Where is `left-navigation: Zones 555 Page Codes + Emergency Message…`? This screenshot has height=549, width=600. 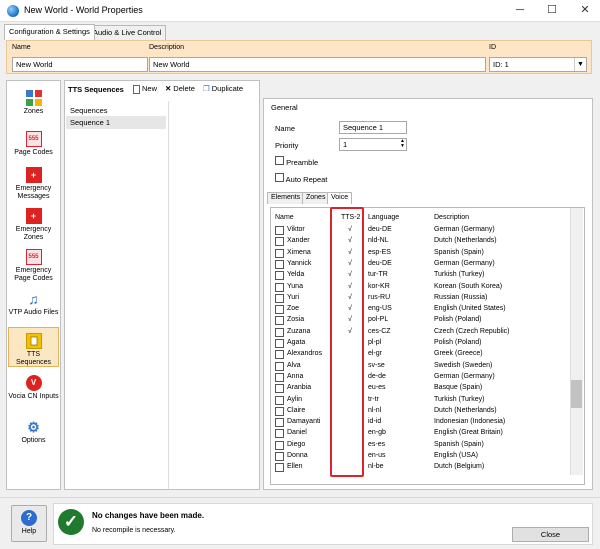 left-navigation: Zones 555 Page Codes + Emergency Message… is located at coordinates (33, 285).